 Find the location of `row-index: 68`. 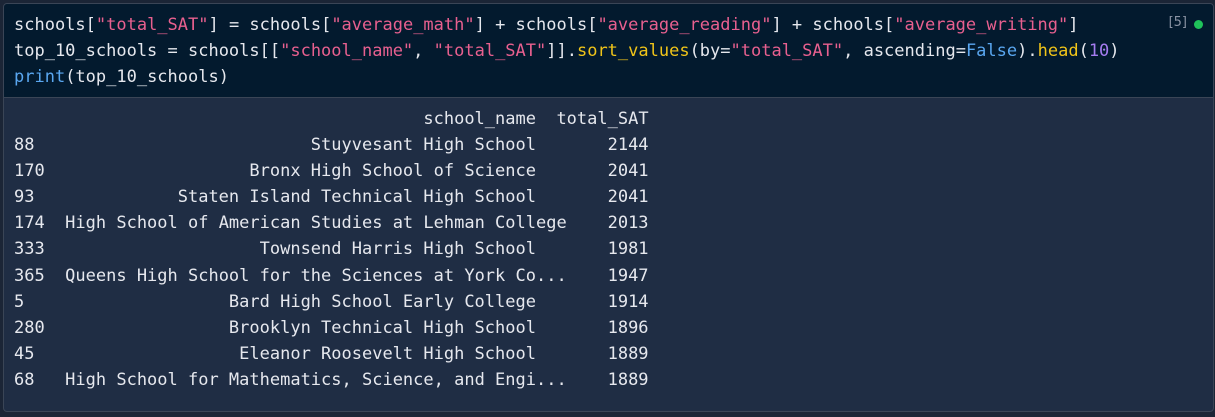

row-index: 68 is located at coordinates (24, 379).